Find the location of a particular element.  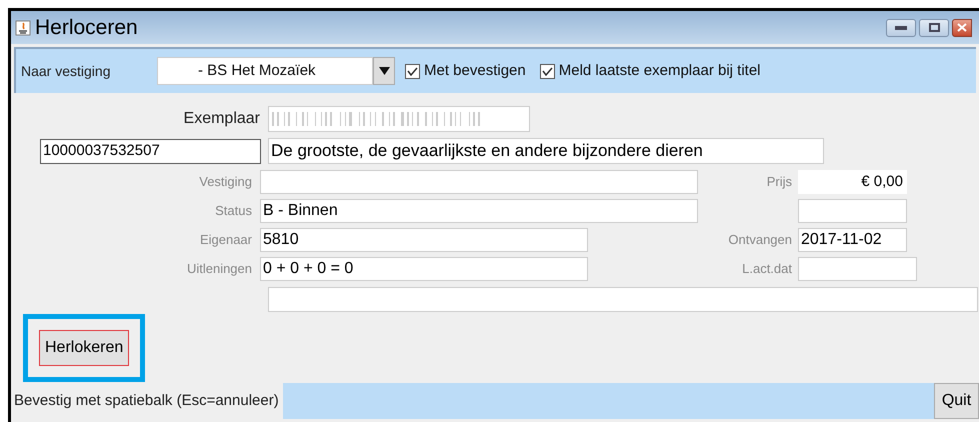

close-button is located at coordinates (962, 27).